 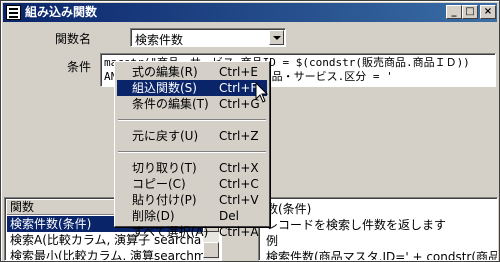 What do you see at coordinates (488, 12) in the screenshot?
I see `close-button: ×` at bounding box center [488, 12].